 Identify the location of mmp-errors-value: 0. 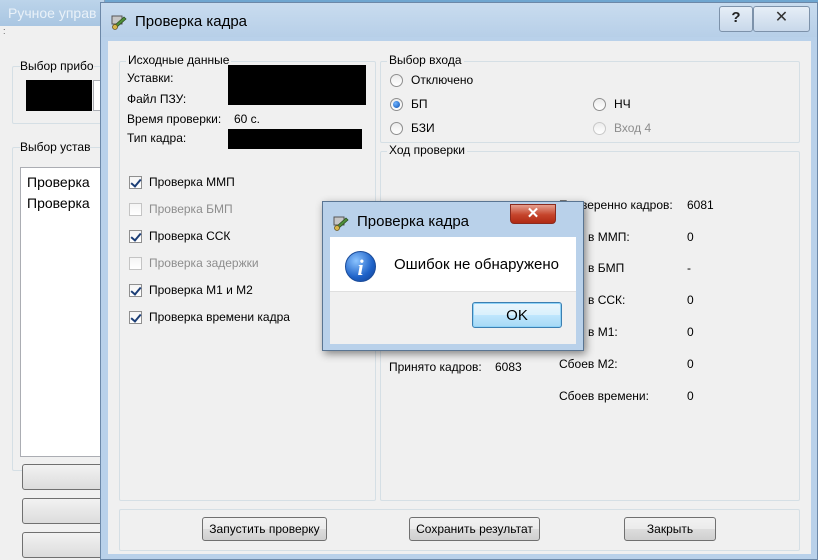
(690, 237).